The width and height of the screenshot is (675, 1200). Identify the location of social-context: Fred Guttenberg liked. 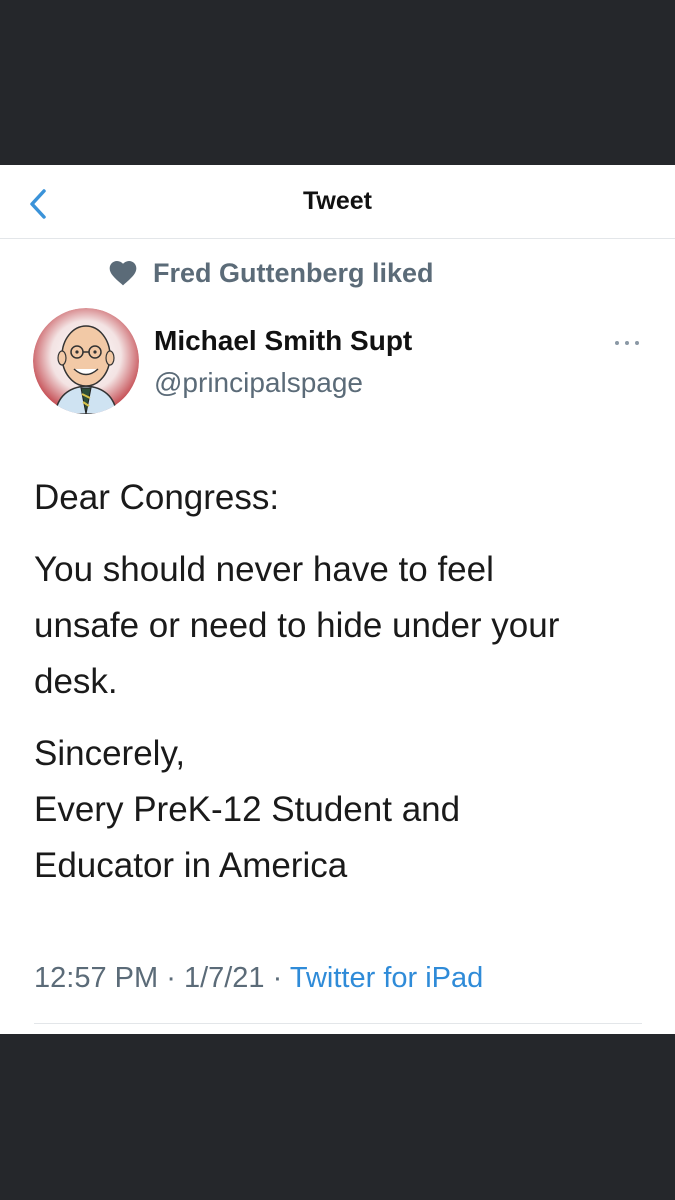
(270, 273).